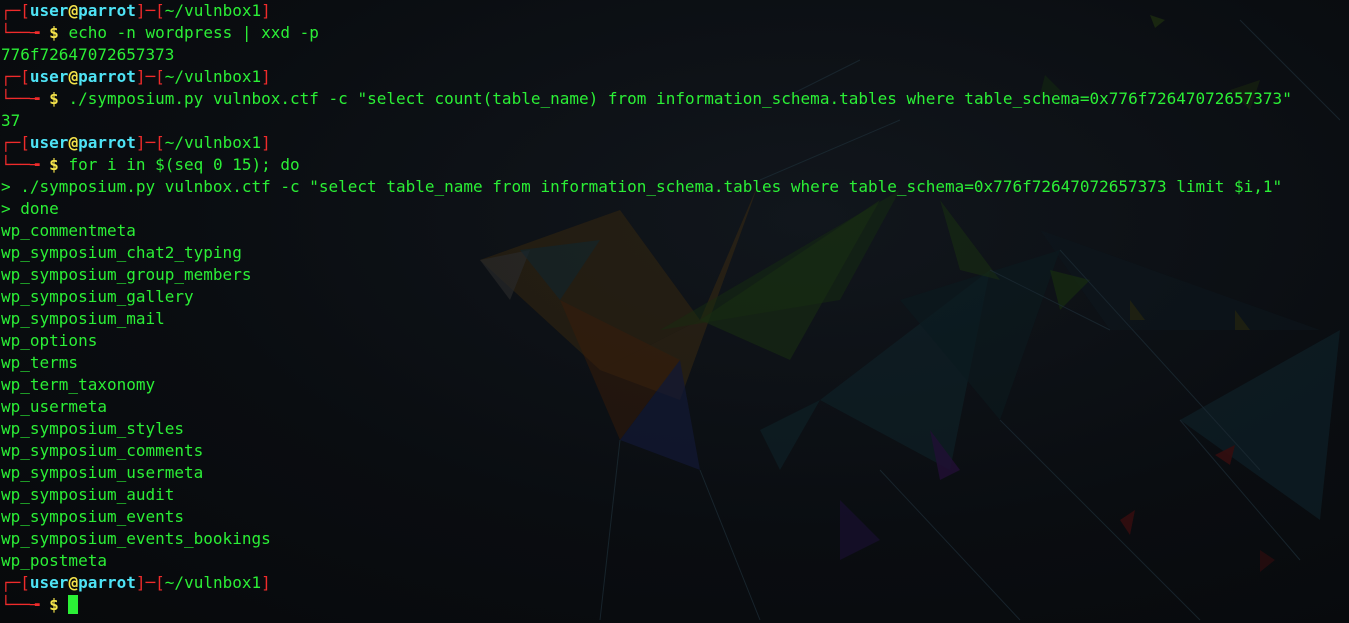 This screenshot has width=1349, height=623. Describe the element at coordinates (97, 296) in the screenshot. I see `table-name-output: wp_symposium_gallery` at that location.